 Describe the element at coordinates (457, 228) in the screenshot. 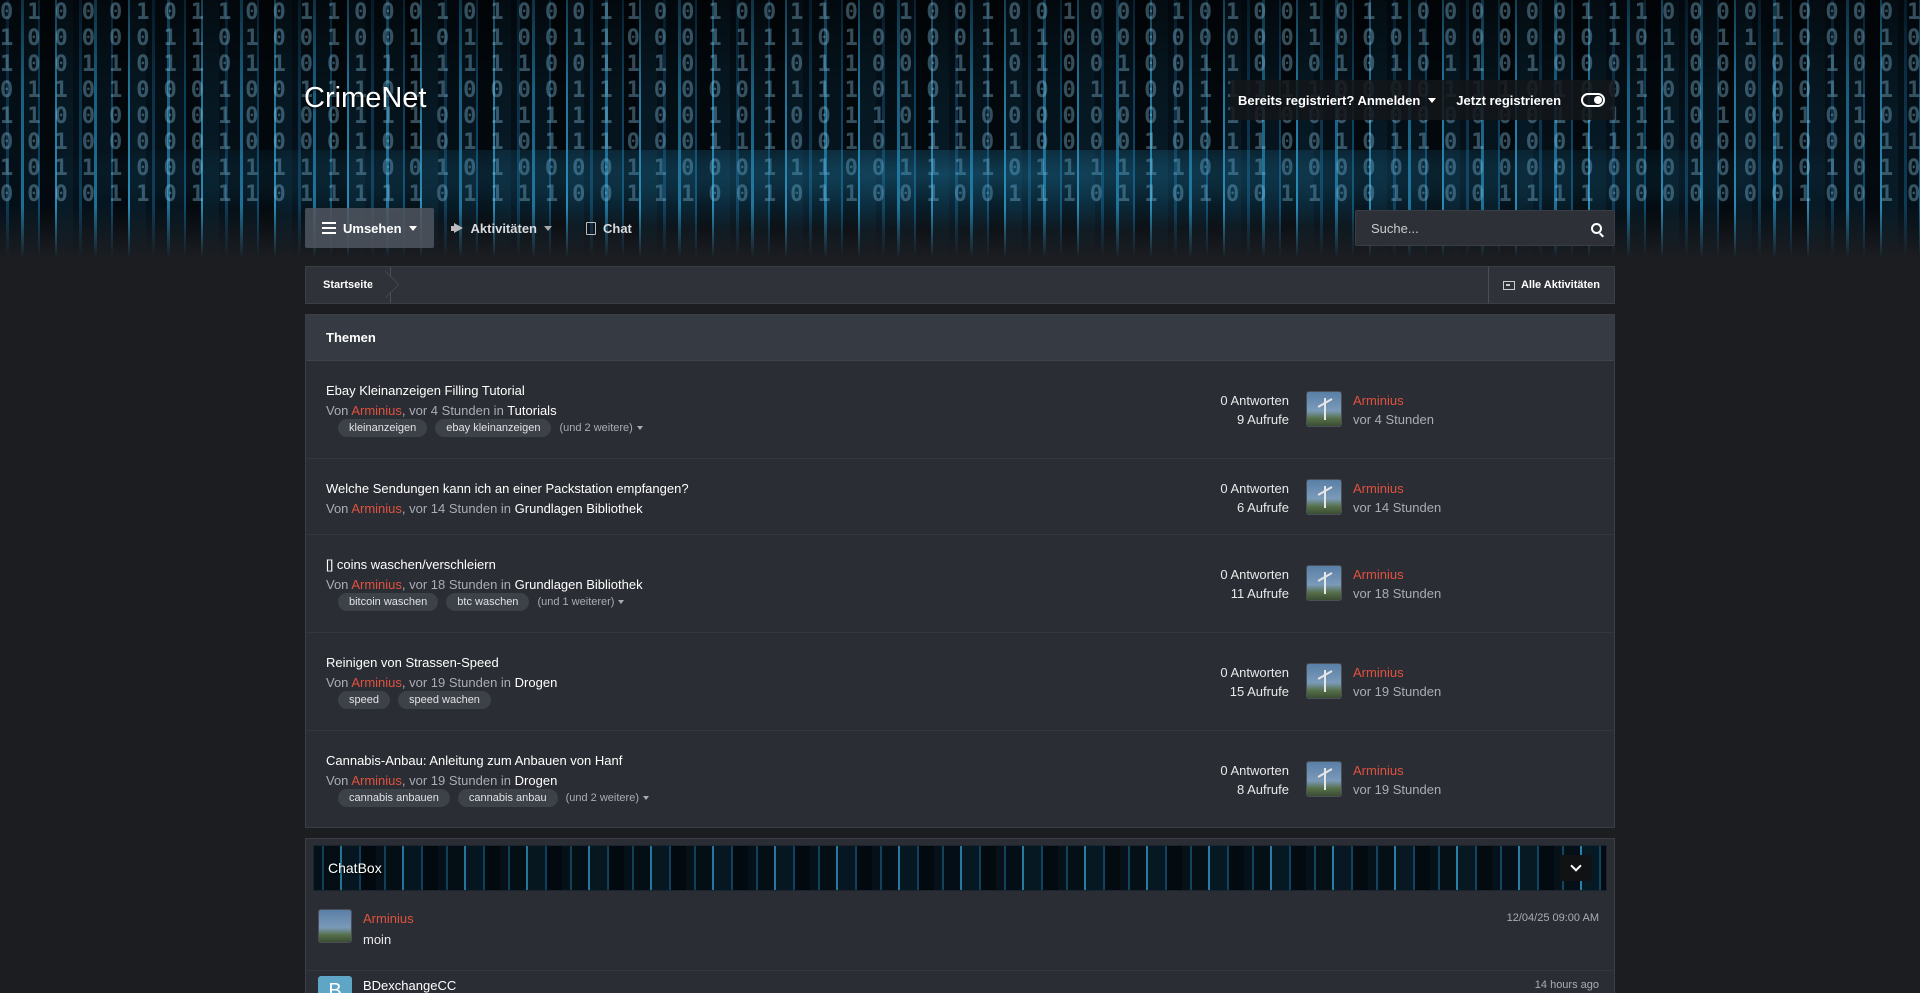

I see `megaphone-icon` at that location.